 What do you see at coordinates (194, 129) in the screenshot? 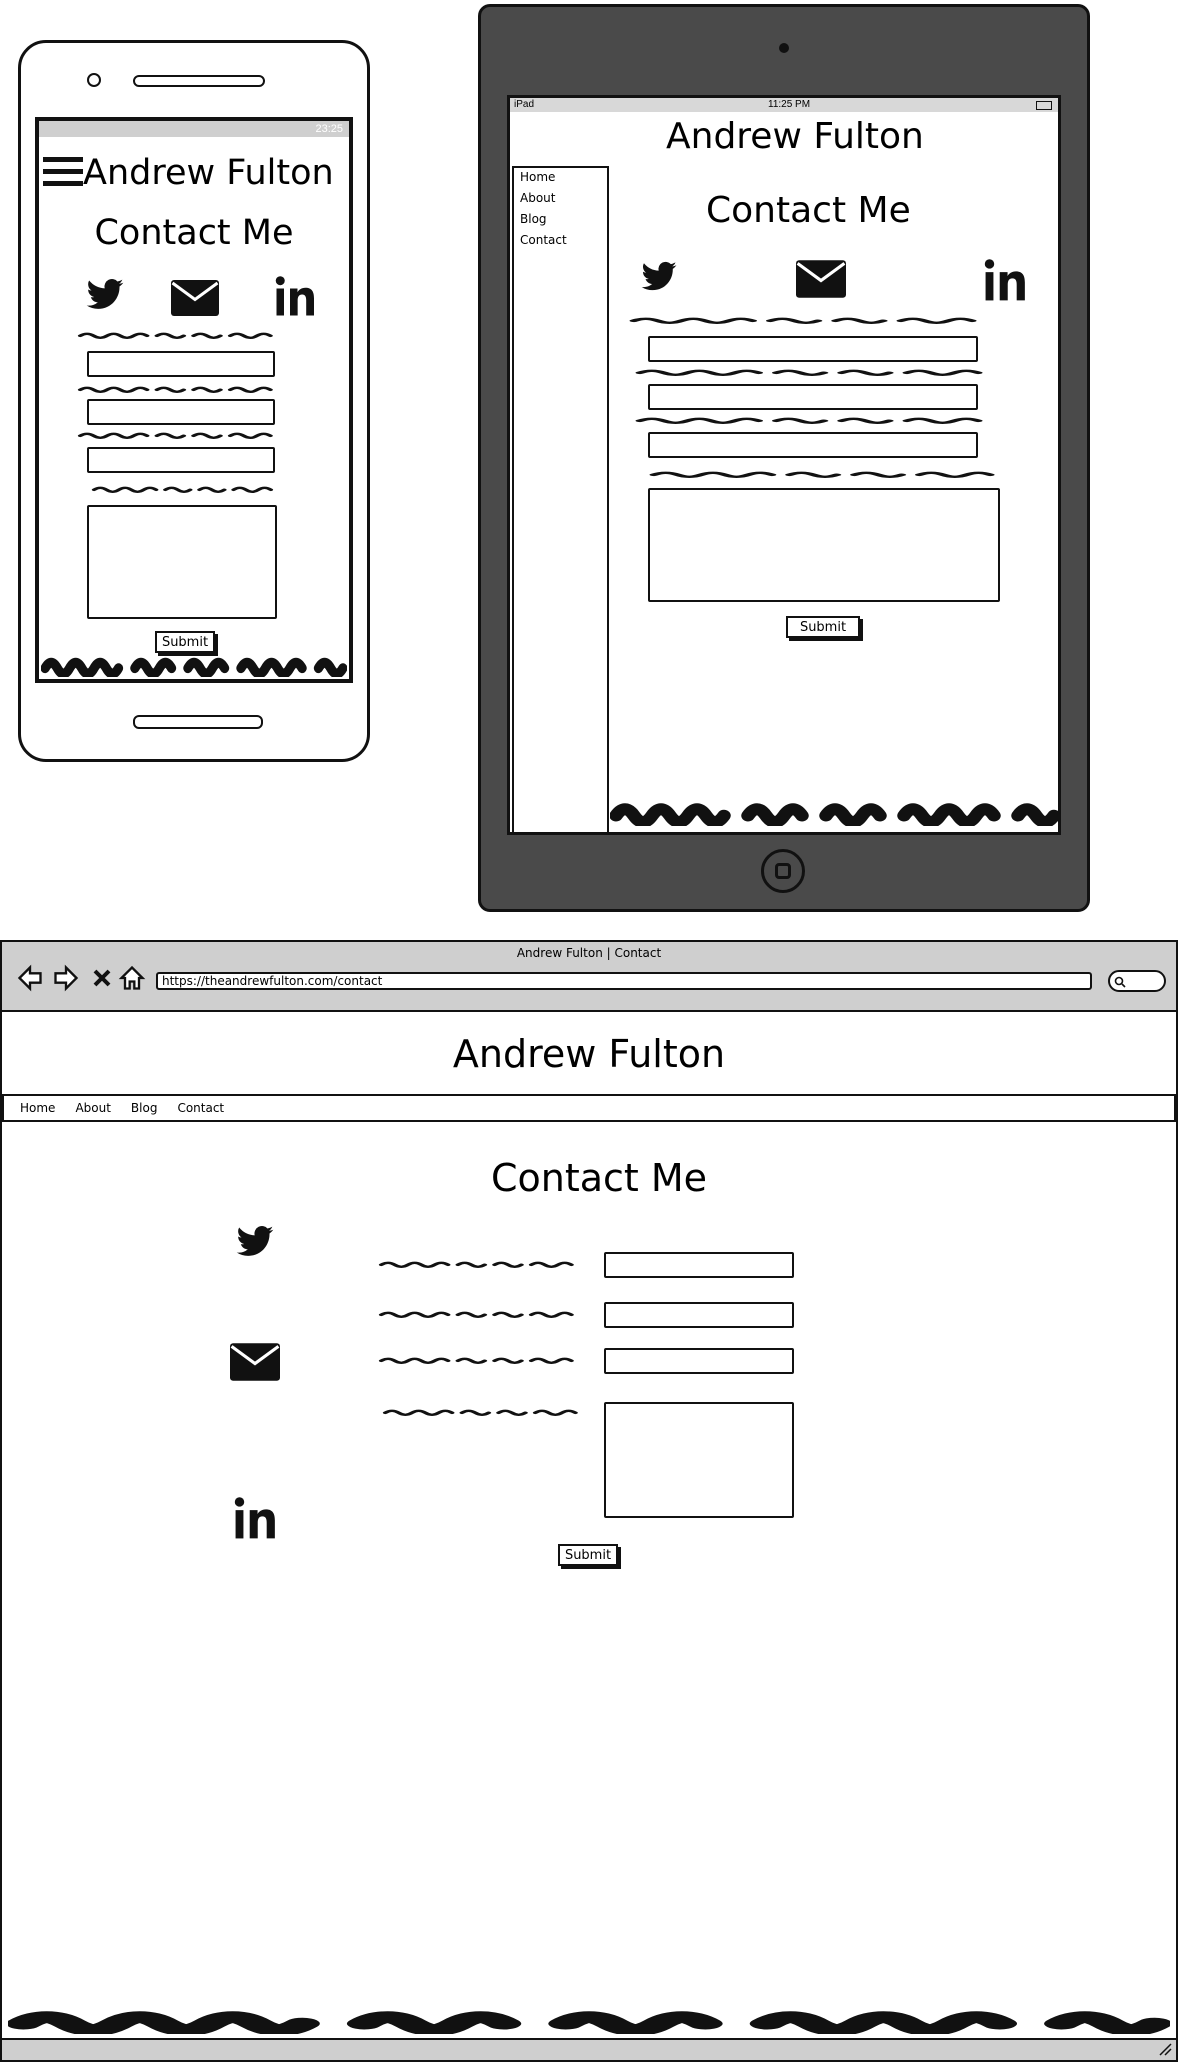
I see `phone-status-bar: 23:25` at bounding box center [194, 129].